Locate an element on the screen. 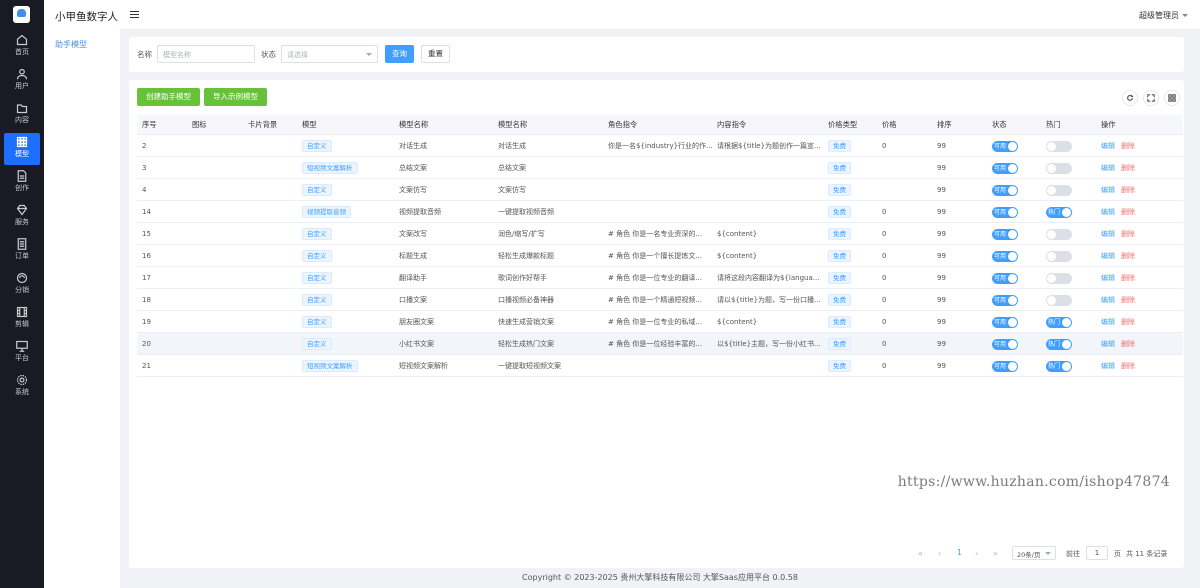 The image size is (1200, 588). hot-cell is located at coordinates (1059, 190).